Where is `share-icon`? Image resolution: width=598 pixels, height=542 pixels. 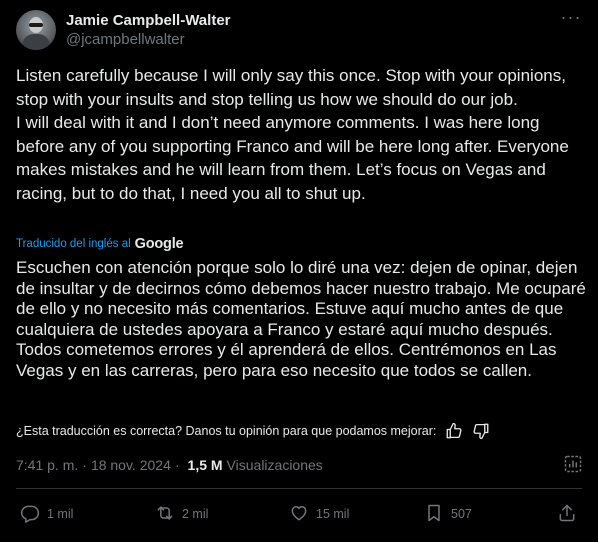
share-icon is located at coordinates (567, 514).